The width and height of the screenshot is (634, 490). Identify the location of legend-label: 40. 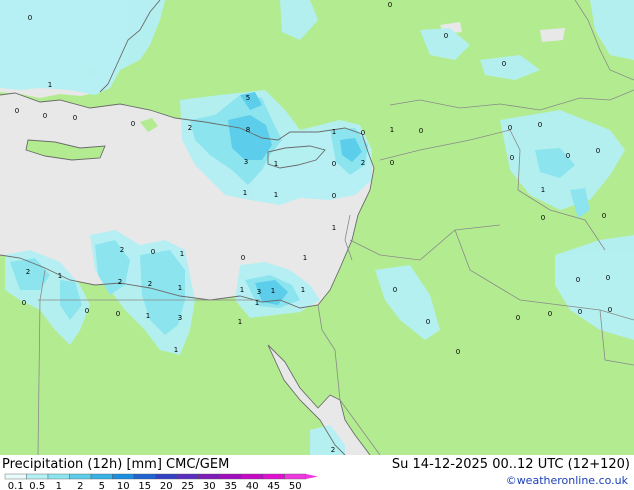
(252, 485).